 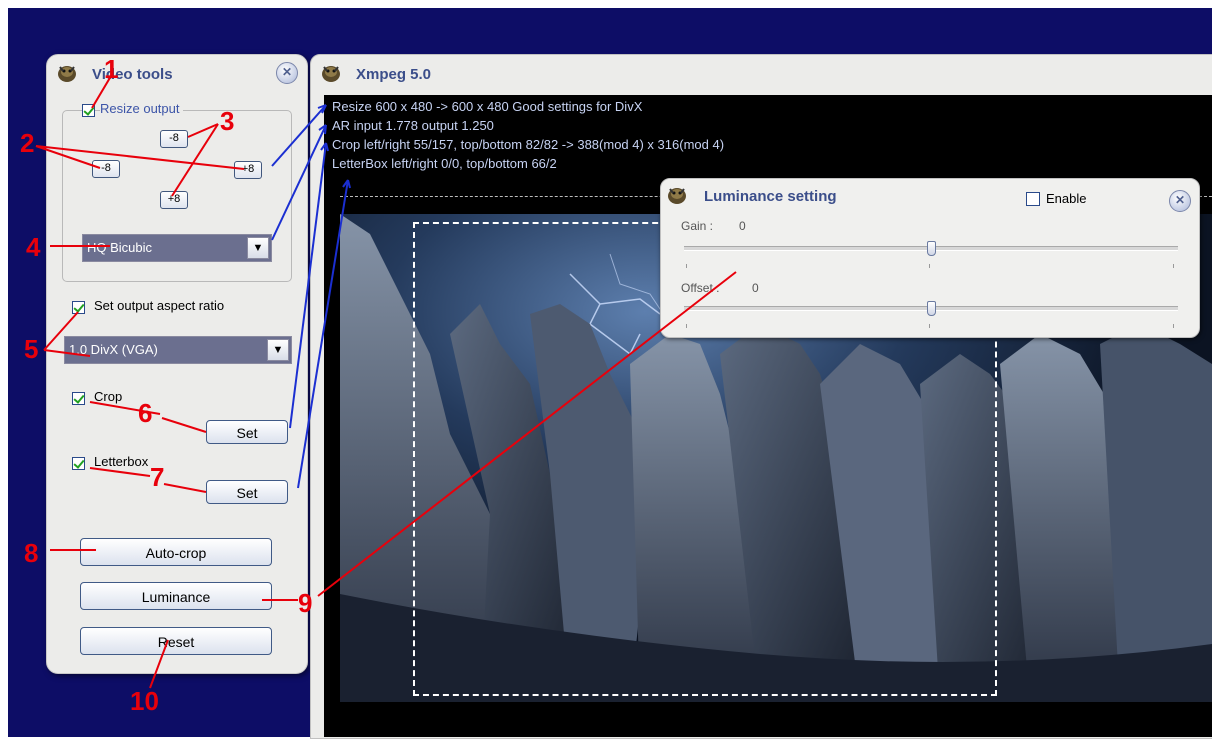 What do you see at coordinates (287, 73) in the screenshot?
I see `video-tools-close-button: ✕` at bounding box center [287, 73].